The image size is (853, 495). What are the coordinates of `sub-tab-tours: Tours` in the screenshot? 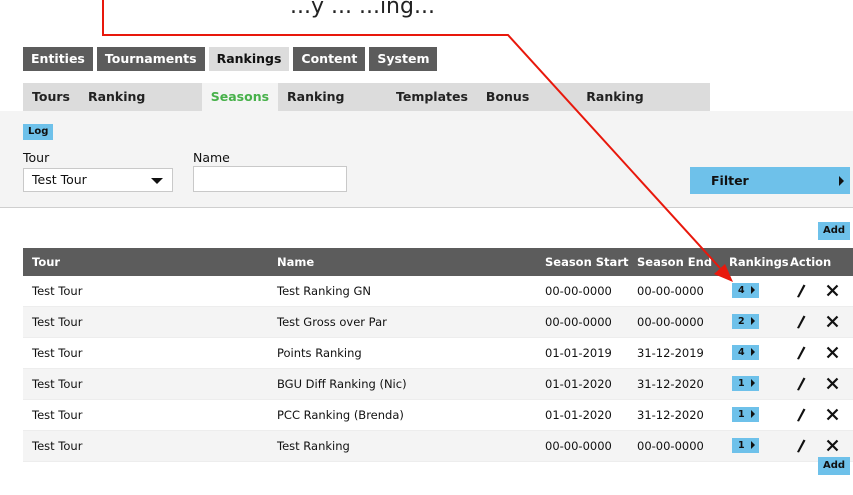 It's located at (51, 97).